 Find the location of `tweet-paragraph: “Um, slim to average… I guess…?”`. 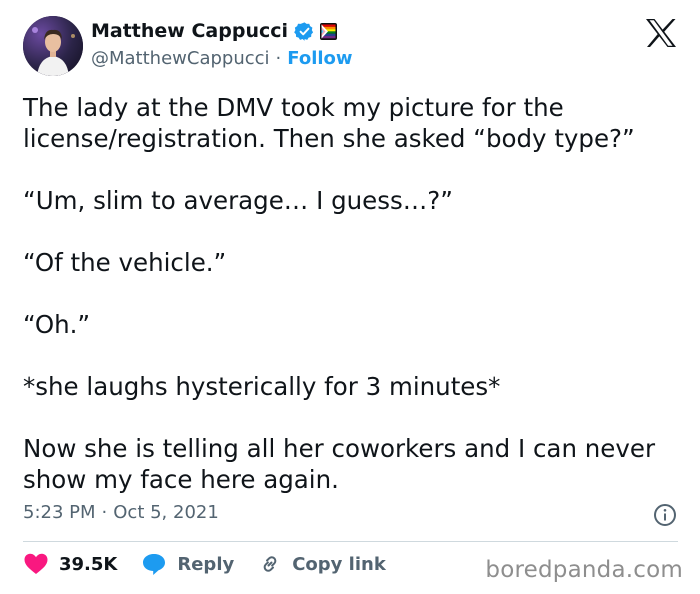

tweet-paragraph: “Um, slim to average… I guess…?” is located at coordinates (238, 200).